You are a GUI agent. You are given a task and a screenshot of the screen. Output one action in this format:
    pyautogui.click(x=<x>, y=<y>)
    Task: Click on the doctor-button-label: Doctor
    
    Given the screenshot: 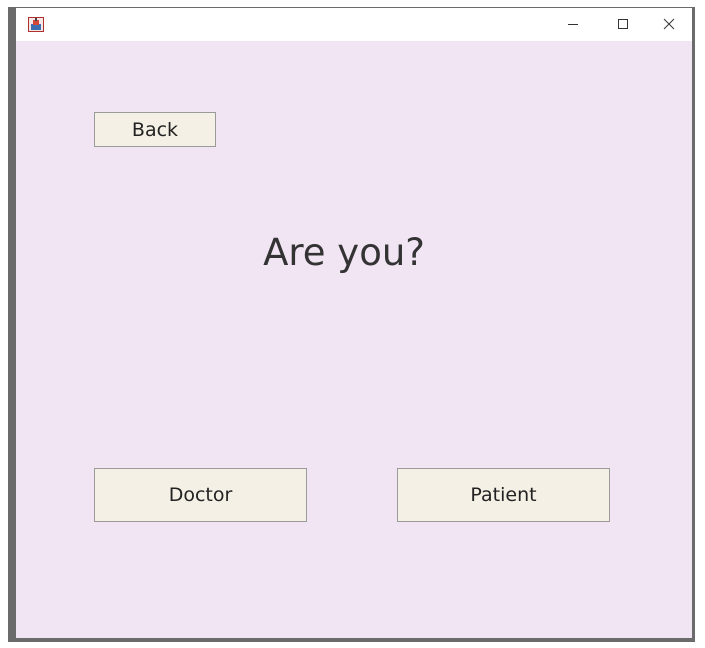 What is the action you would take?
    pyautogui.click(x=200, y=495)
    